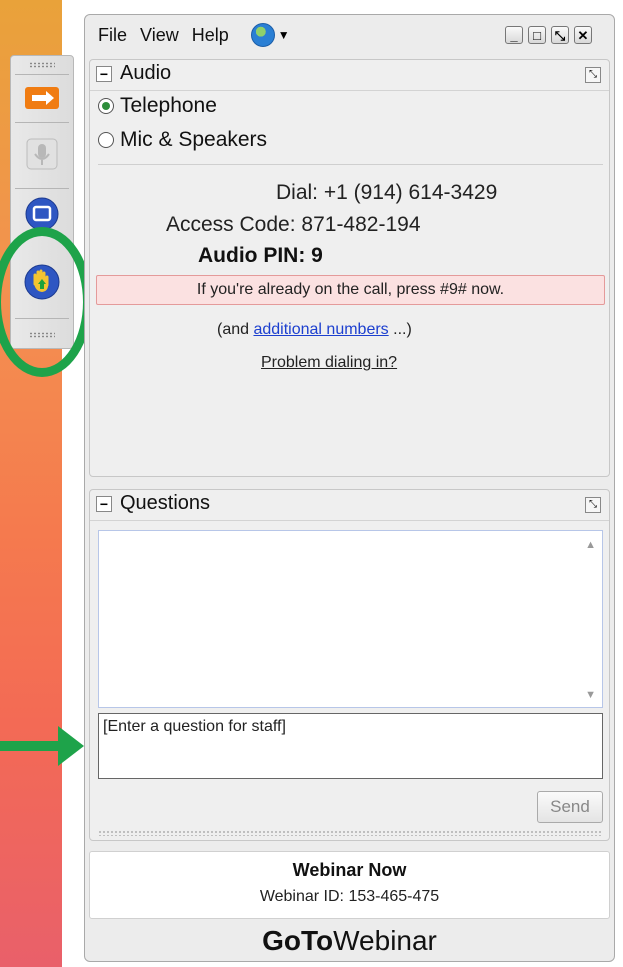 This screenshot has height=967, width=623. I want to click on menu-file: File, so click(112, 35).